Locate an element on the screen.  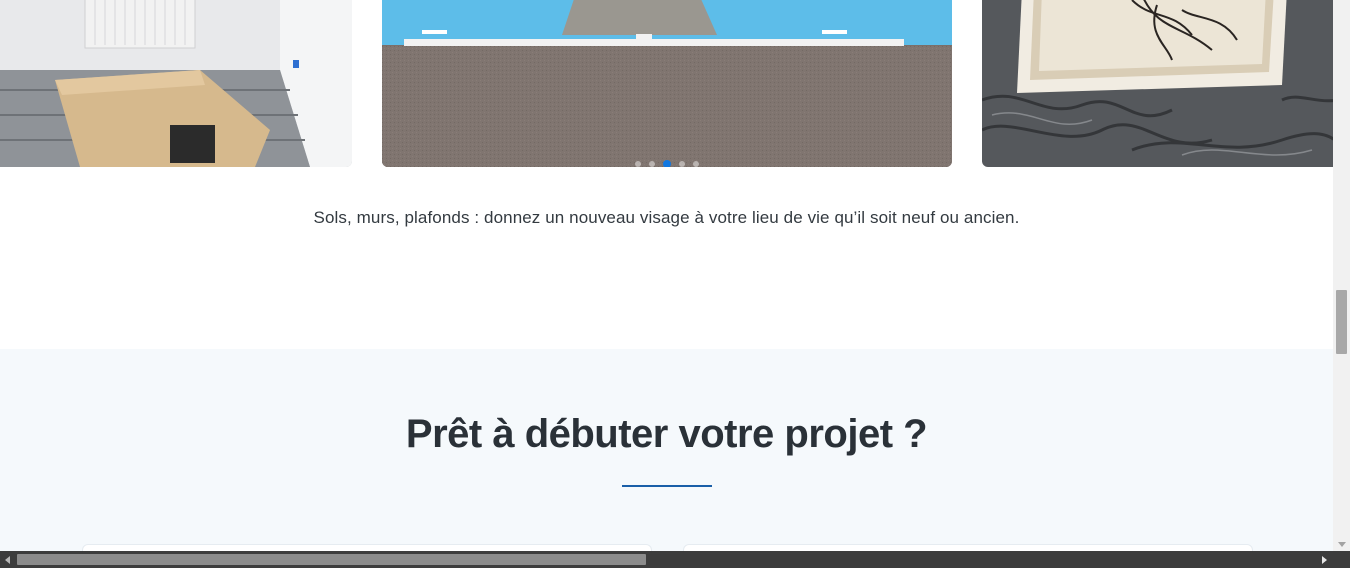
cta-title: Prêt à débuter votre projet ? is located at coordinates (666, 434).